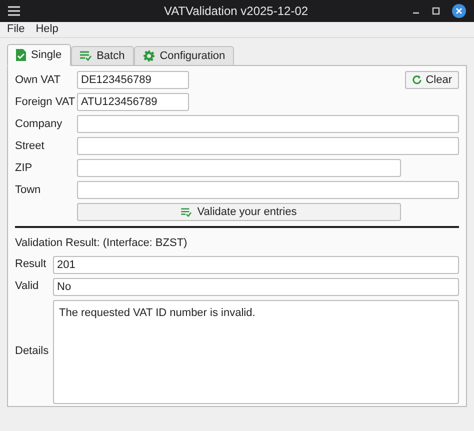 The height and width of the screenshot is (431, 474). Describe the element at coordinates (459, 11) in the screenshot. I see `close-icon` at that location.